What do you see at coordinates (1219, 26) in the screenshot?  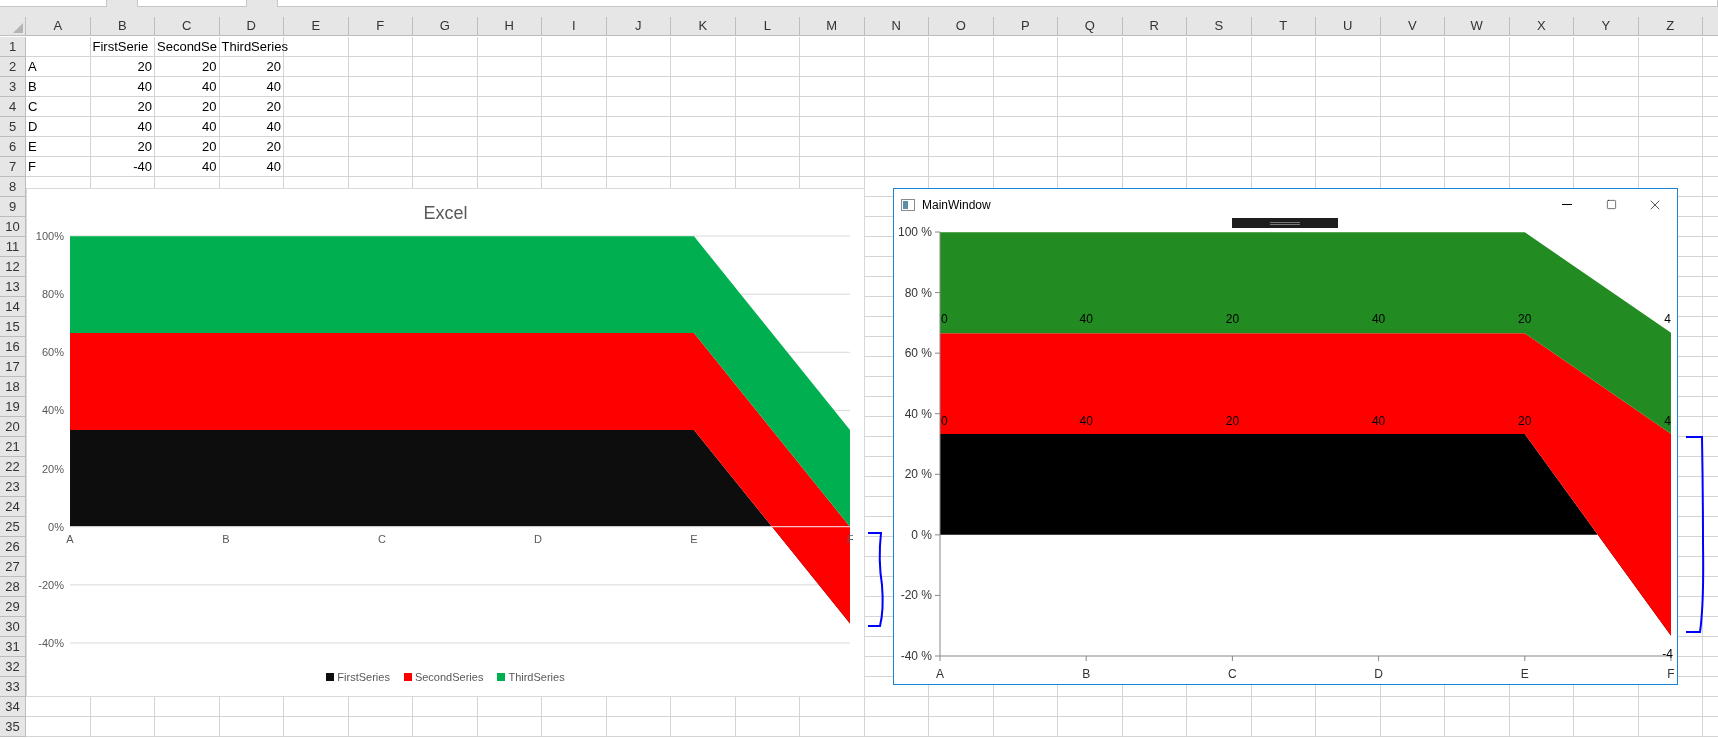 I see `column-header: S` at bounding box center [1219, 26].